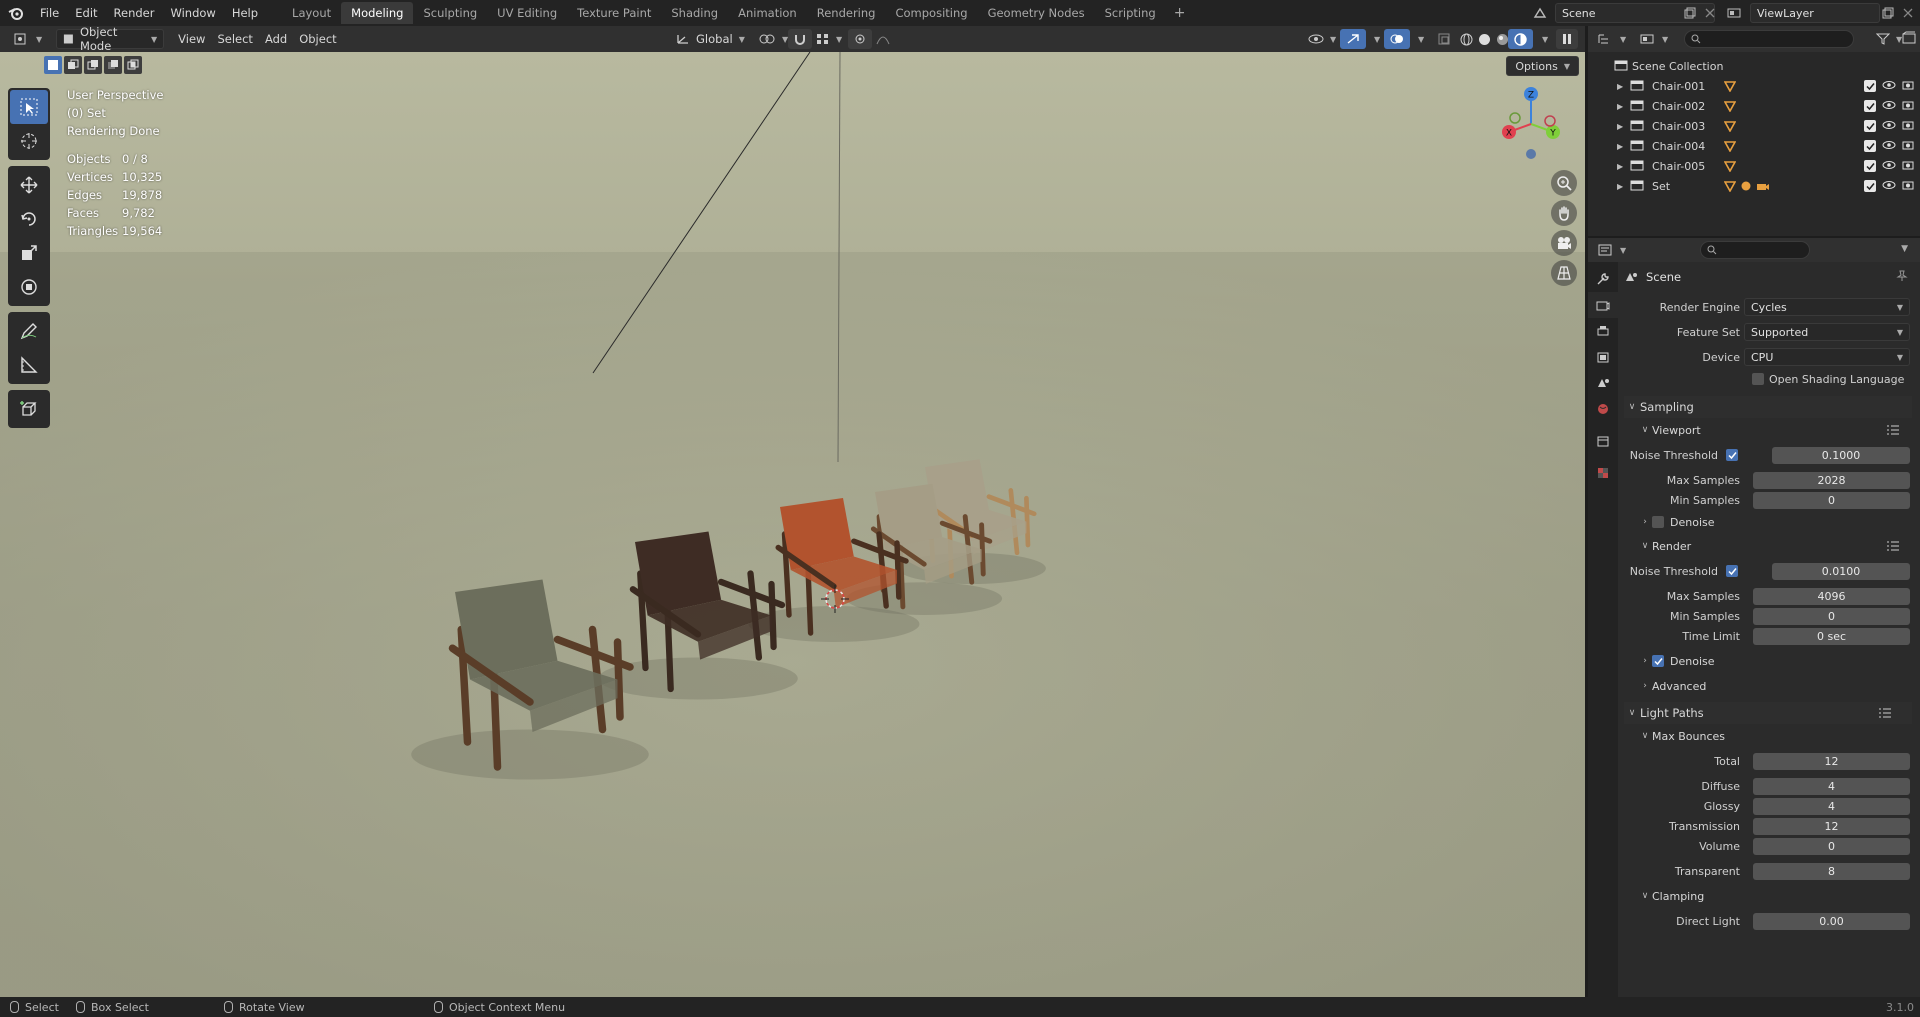  Describe the element at coordinates (829, 39) in the screenshot. I see `snap-target-dropdown: ▼` at that location.